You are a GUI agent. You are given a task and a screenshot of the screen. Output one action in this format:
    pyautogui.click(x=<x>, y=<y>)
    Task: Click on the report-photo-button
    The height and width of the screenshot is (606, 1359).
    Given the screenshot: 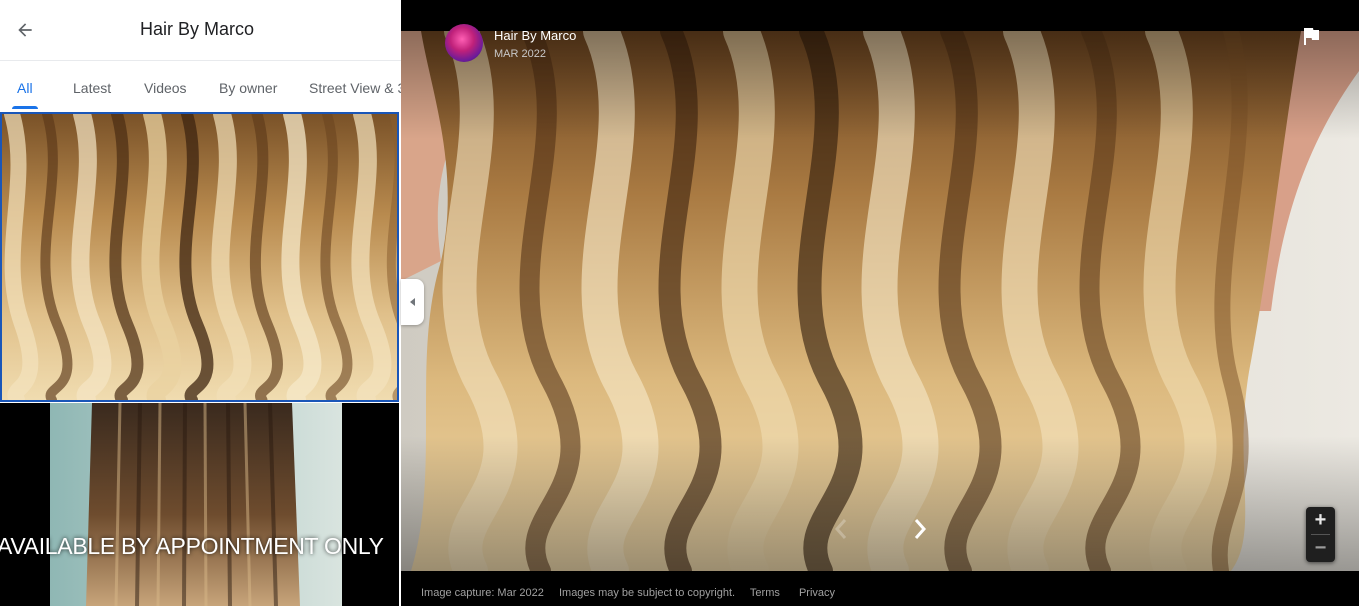 What is the action you would take?
    pyautogui.click(x=1311, y=36)
    